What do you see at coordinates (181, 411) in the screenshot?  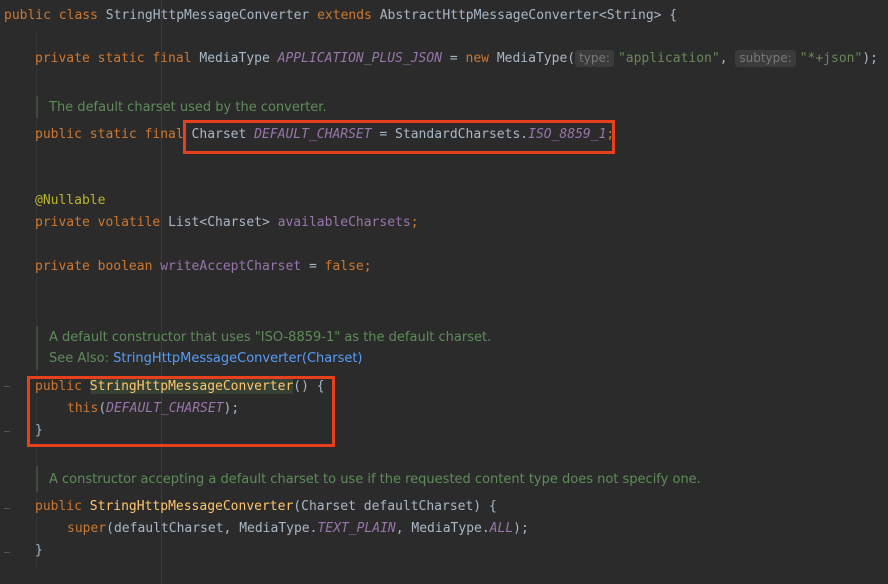 I see `highlight-box-default-constructor` at bounding box center [181, 411].